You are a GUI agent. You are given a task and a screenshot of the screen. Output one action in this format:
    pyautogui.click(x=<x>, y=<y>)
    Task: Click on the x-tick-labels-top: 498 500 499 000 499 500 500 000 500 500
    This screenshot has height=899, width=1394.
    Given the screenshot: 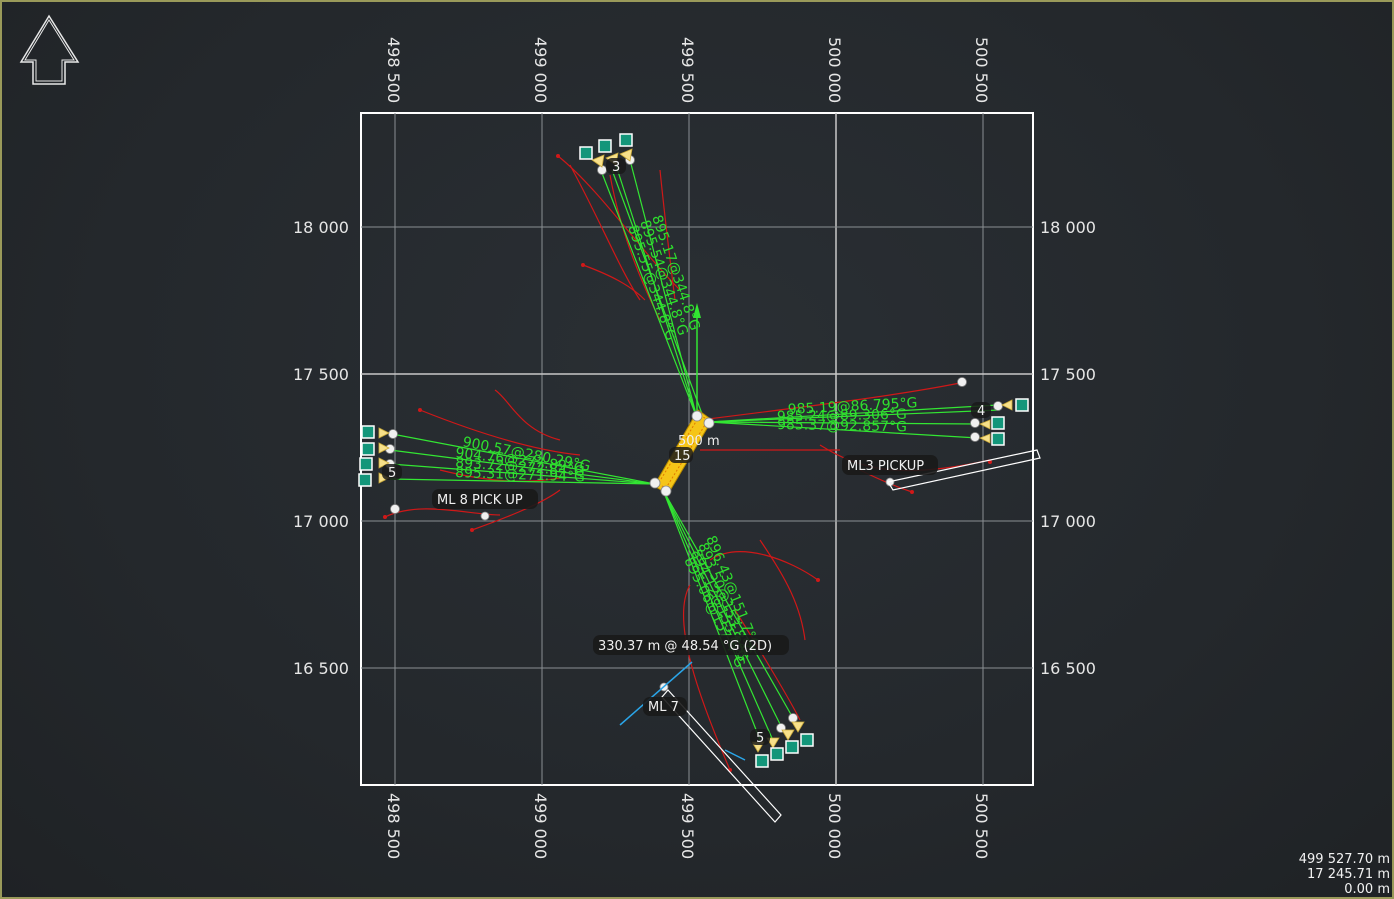 What is the action you would take?
    pyautogui.click(x=687, y=70)
    